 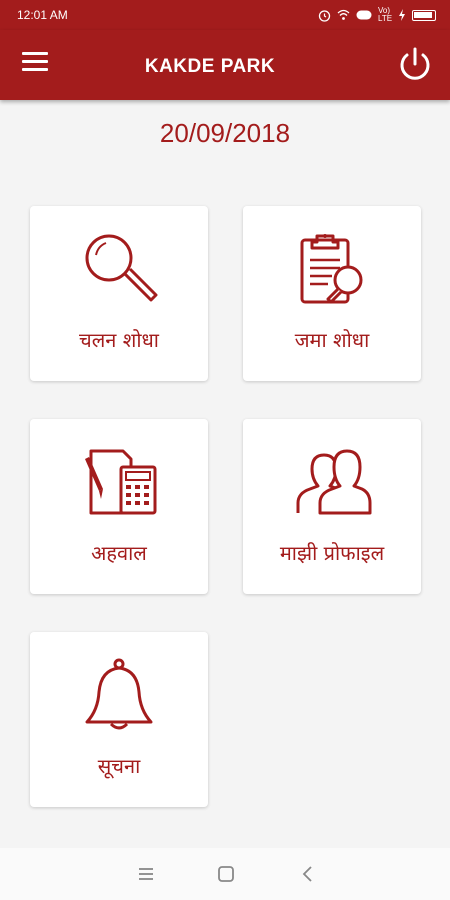 What do you see at coordinates (402, 15) in the screenshot?
I see `charging-icon` at bounding box center [402, 15].